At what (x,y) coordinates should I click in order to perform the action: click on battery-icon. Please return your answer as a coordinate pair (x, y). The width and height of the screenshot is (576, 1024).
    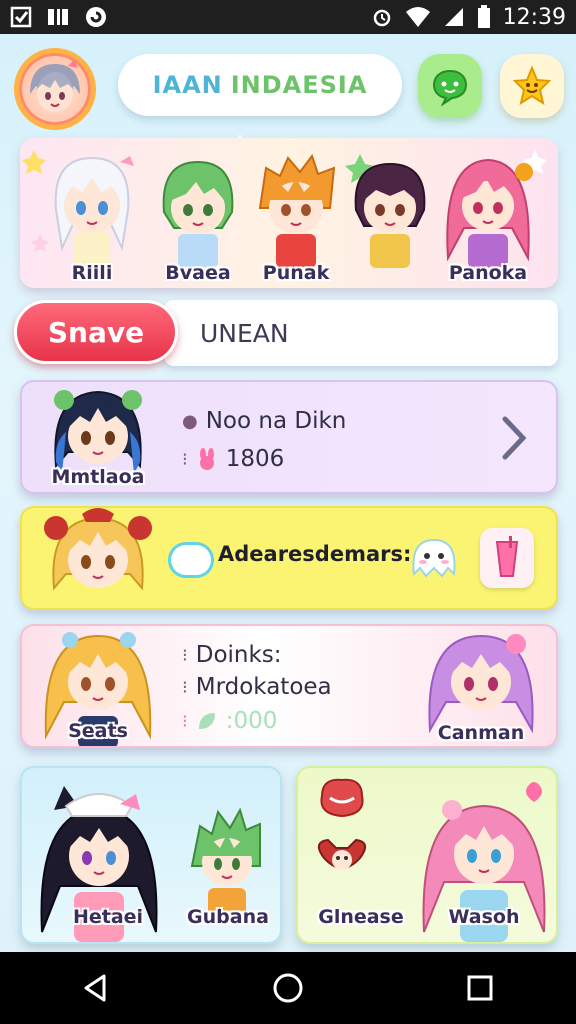
    Looking at the image, I should click on (483, 16).